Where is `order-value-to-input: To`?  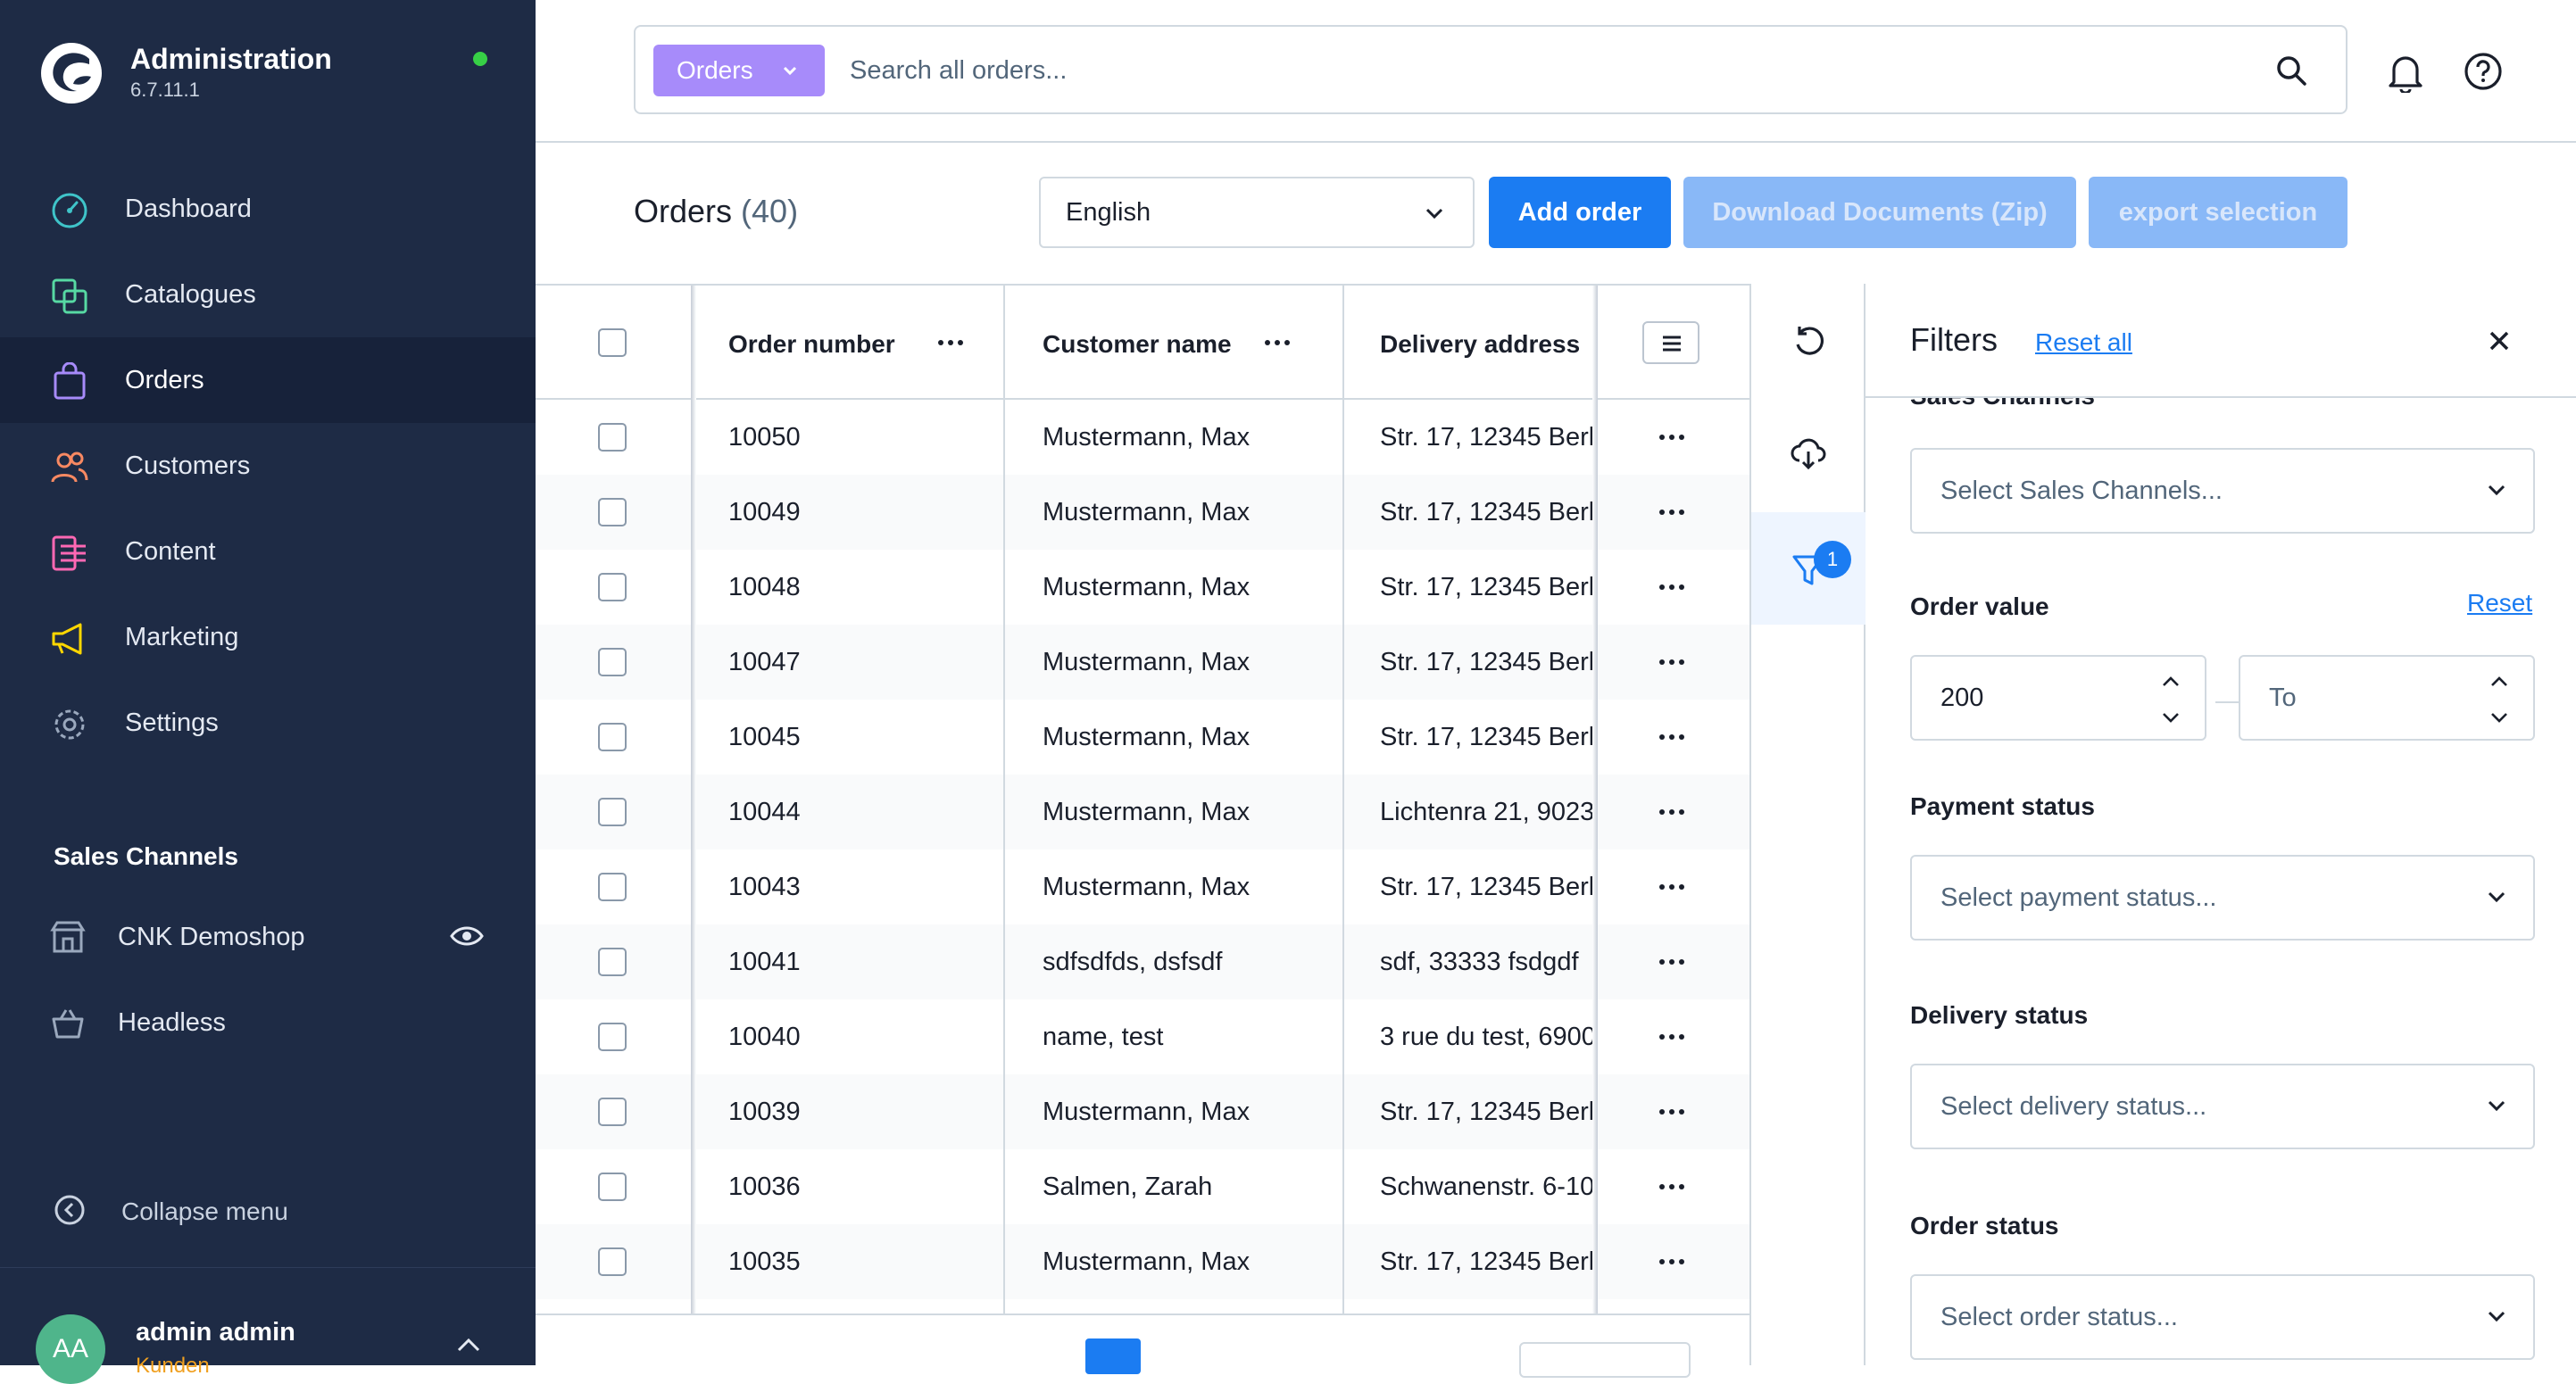 order-value-to-input: To is located at coordinates (2387, 698).